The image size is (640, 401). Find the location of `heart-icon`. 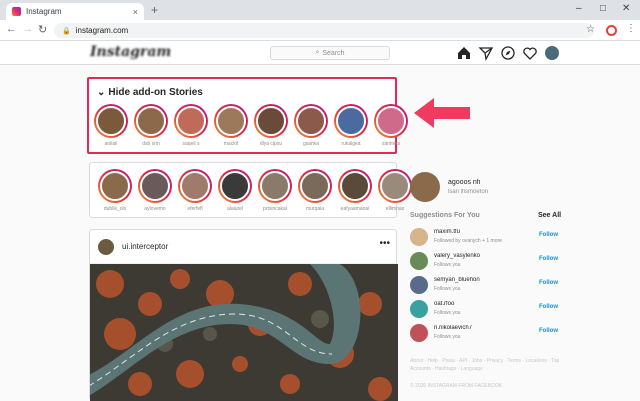

heart-icon is located at coordinates (530, 53).